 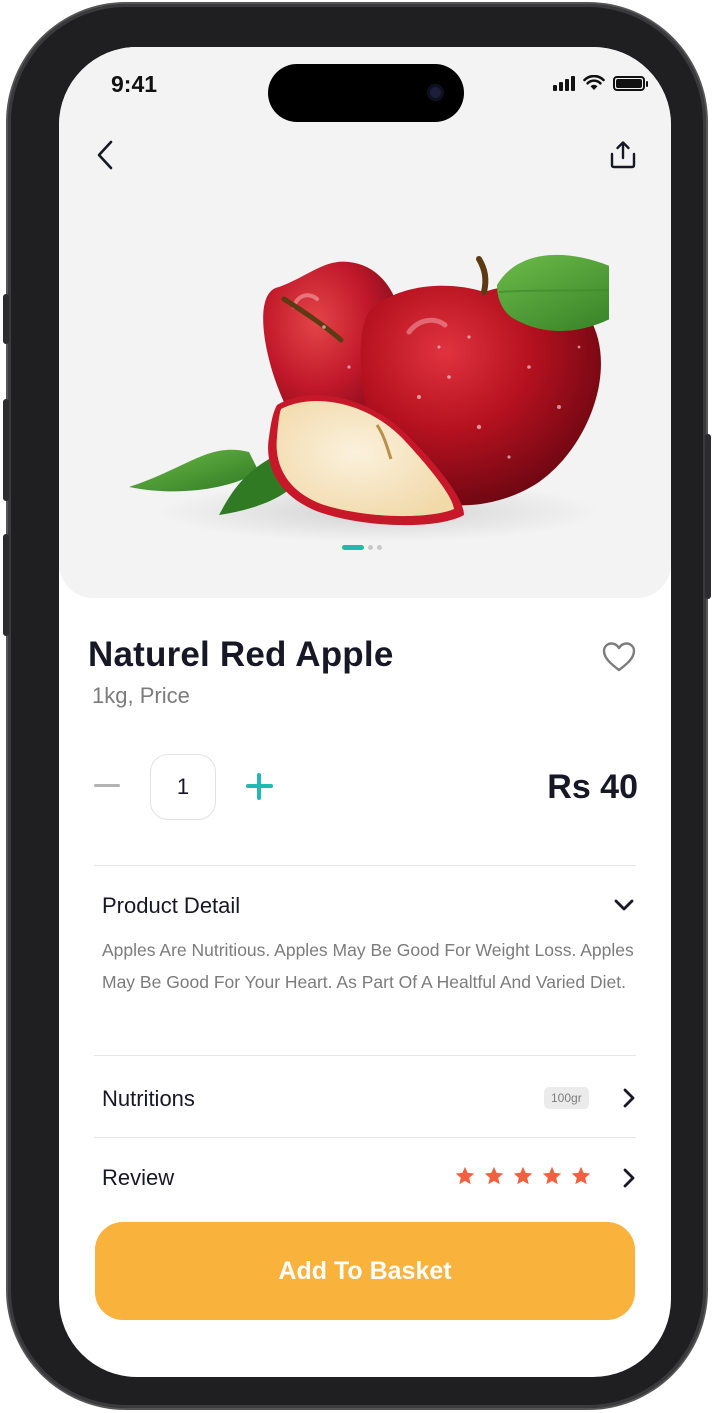 What do you see at coordinates (138, 1178) in the screenshot?
I see `review-title: Review` at bounding box center [138, 1178].